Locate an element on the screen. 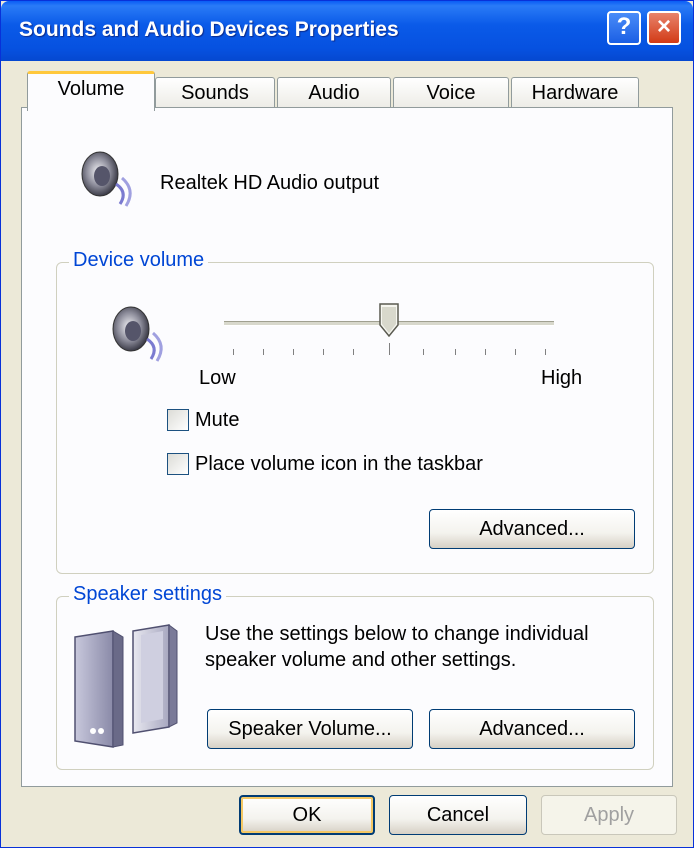  help-button: ? is located at coordinates (624, 28).